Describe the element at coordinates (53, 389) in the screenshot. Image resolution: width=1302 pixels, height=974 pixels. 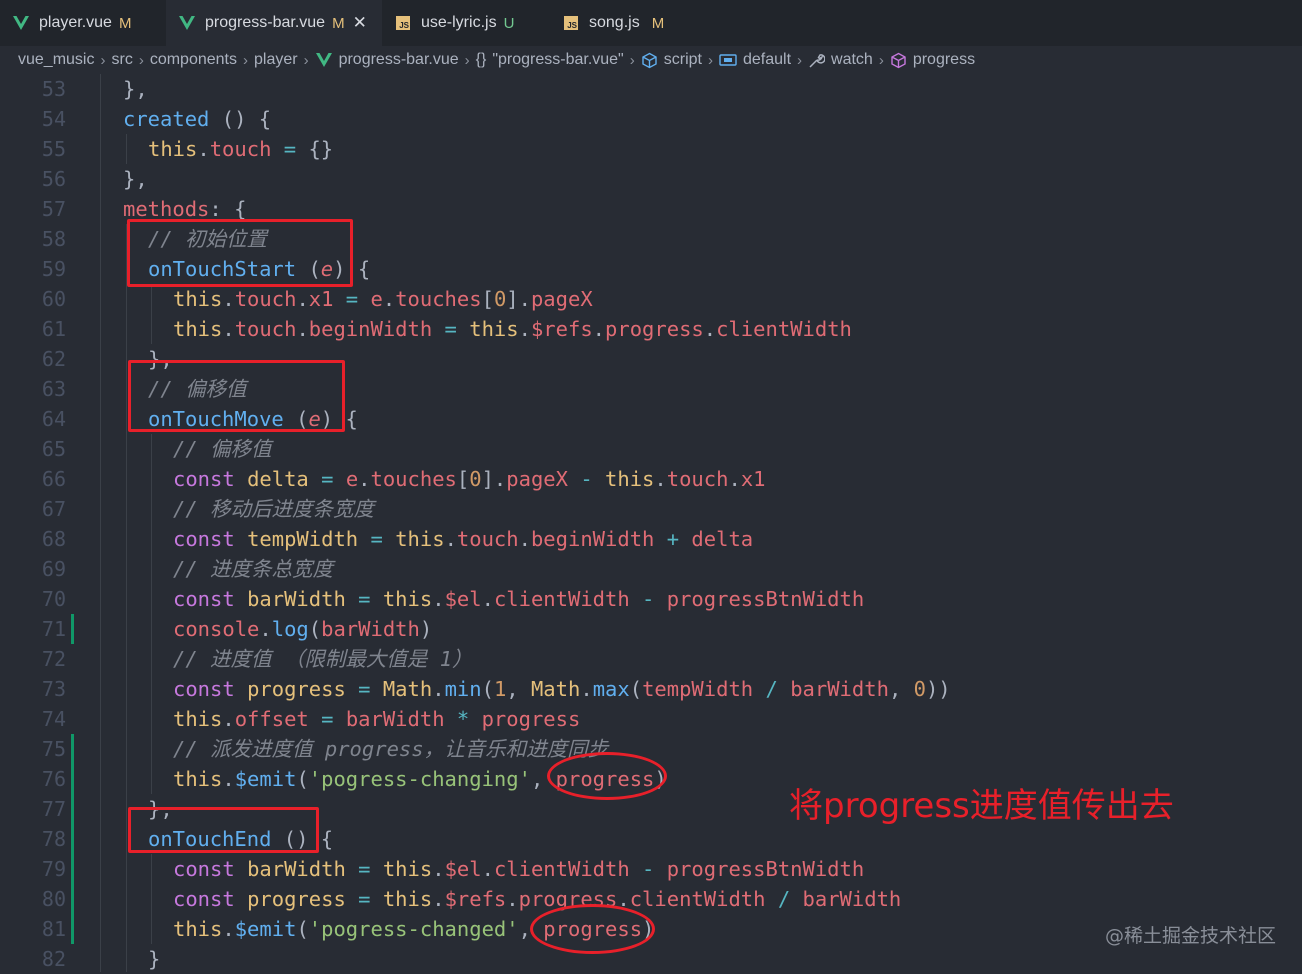
I see `line-number: 63` at that location.